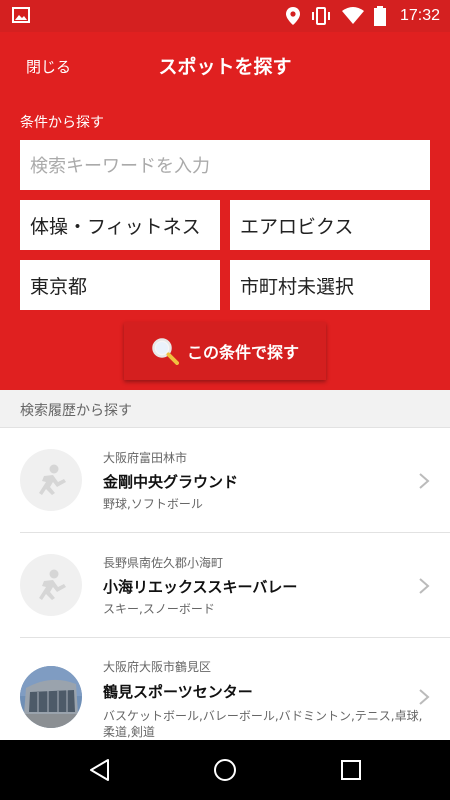  I want to click on history-item: 長野県南佐久郡小海町 小海リエックススキーバレー スキー,スノーボード, so click(225, 585).